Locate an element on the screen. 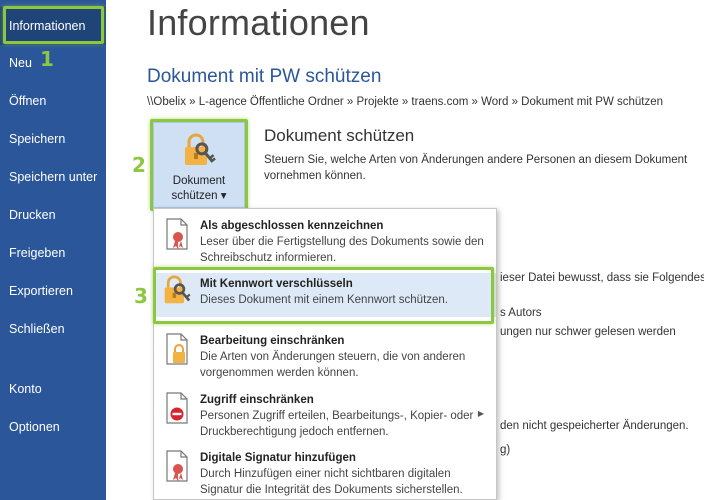 The width and height of the screenshot is (704, 500). nav-schliessen: Schließen is located at coordinates (53, 329).